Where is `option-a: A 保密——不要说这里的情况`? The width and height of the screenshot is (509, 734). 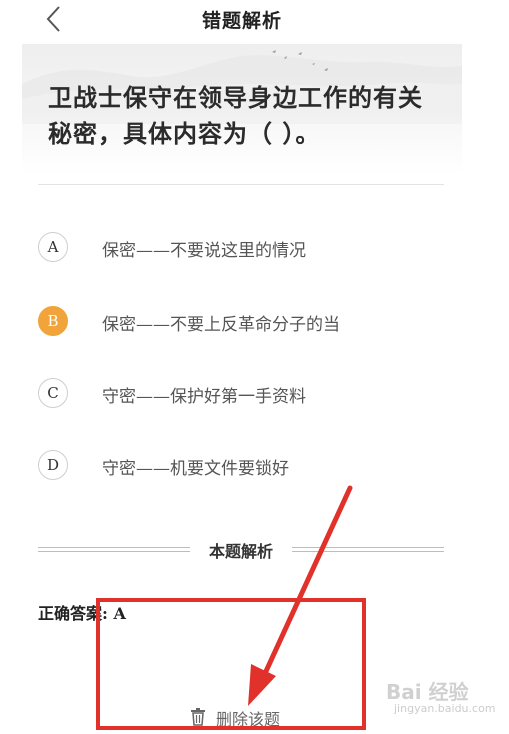 option-a: A 保密——不要说这里的情况 is located at coordinates (241, 248).